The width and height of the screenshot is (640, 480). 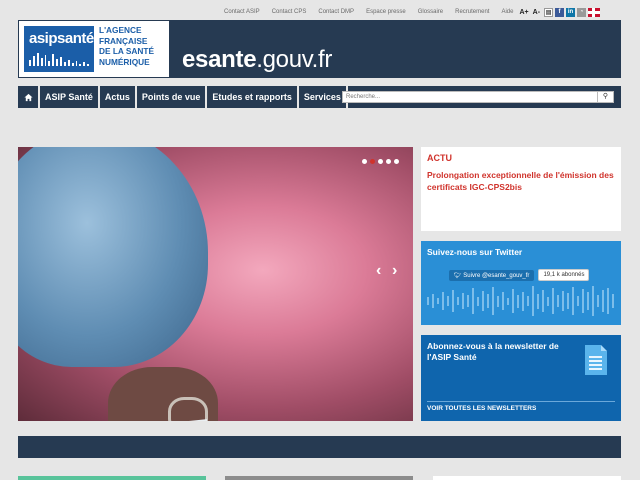 What do you see at coordinates (481, 408) in the screenshot?
I see `all-newsletters-link: VOIR TOUTES LES NEWSLETTERS` at bounding box center [481, 408].